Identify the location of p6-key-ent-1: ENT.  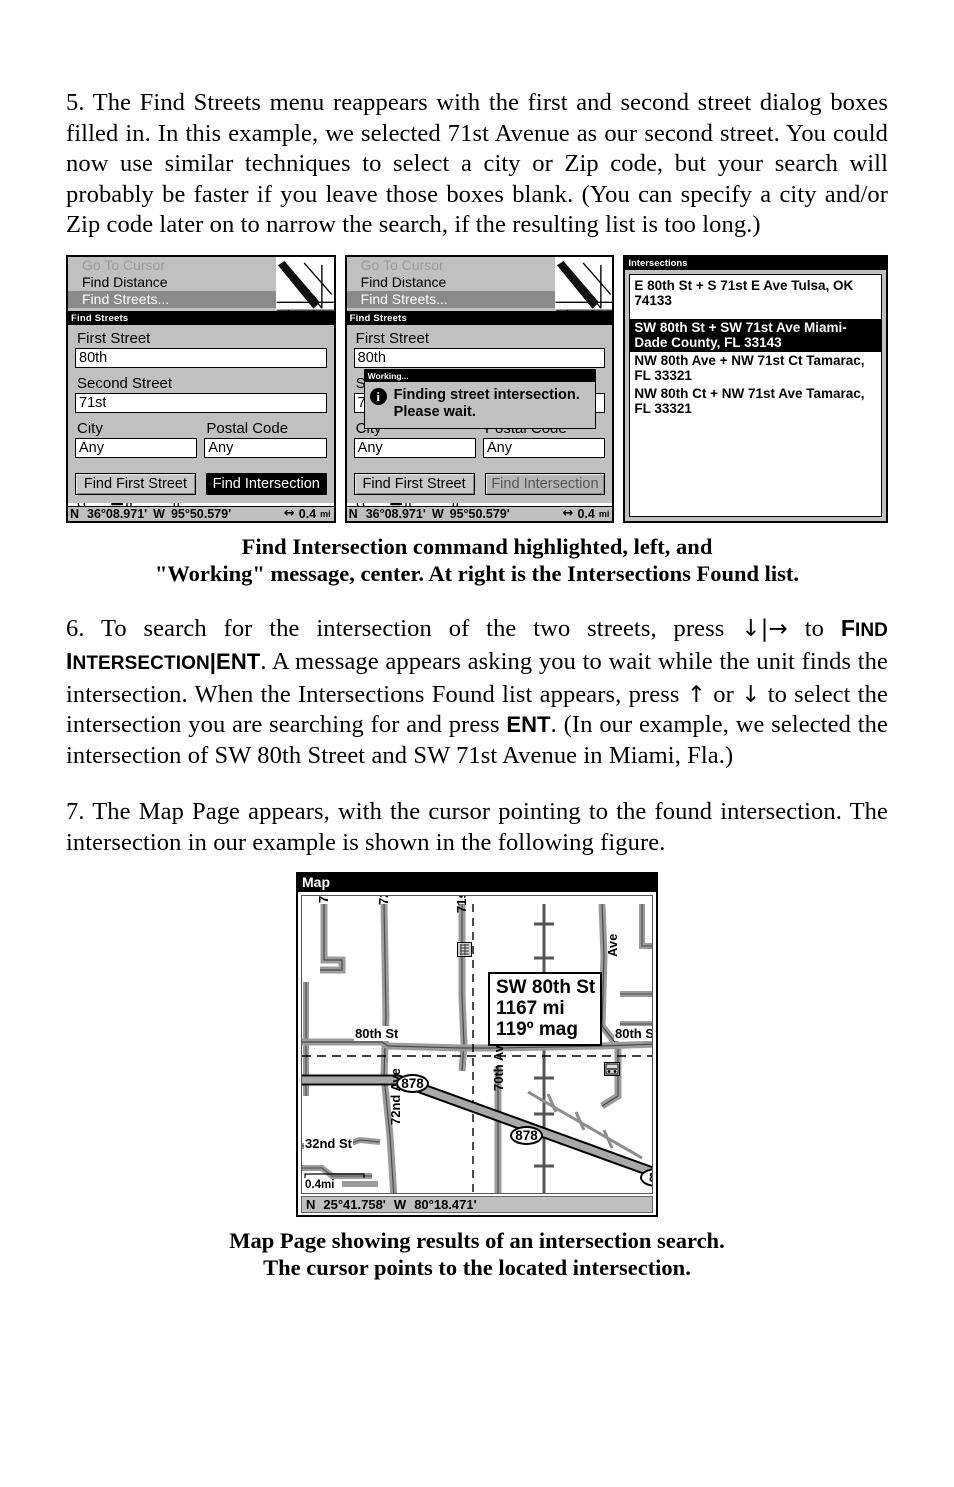
(238, 661).